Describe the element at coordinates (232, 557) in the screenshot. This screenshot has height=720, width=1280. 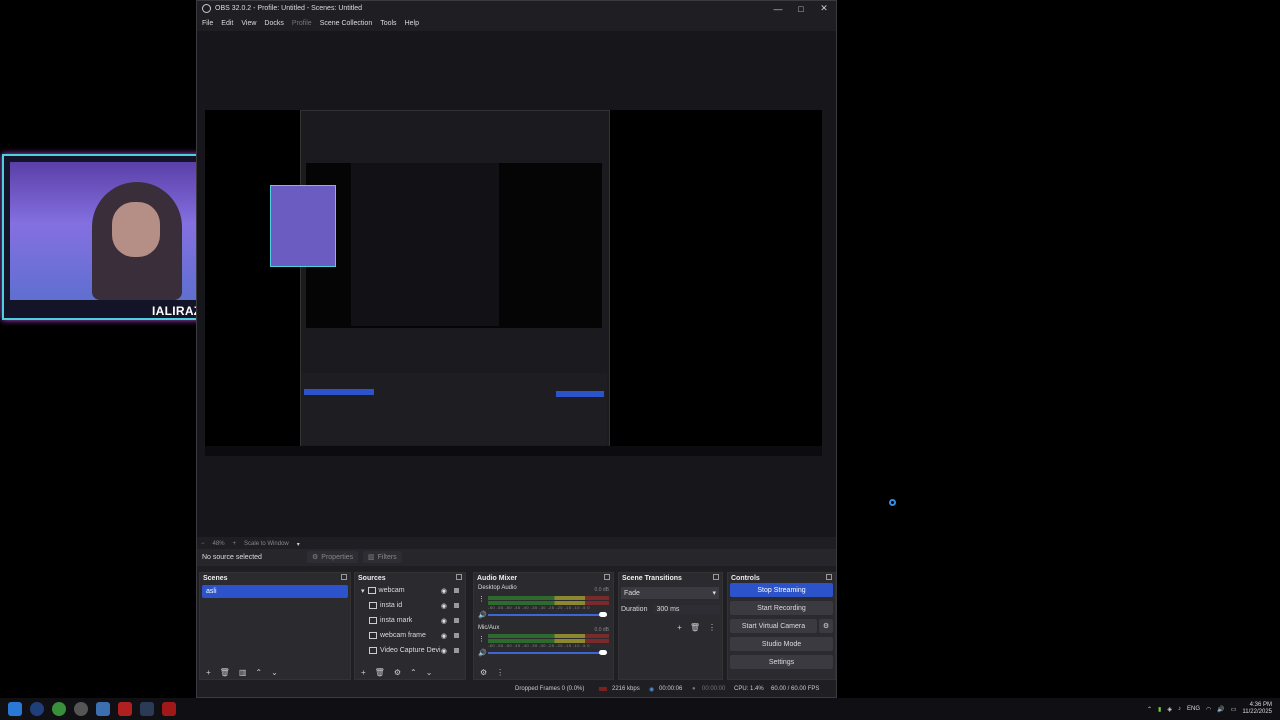
I see `selected-source-status: No source selected` at that location.